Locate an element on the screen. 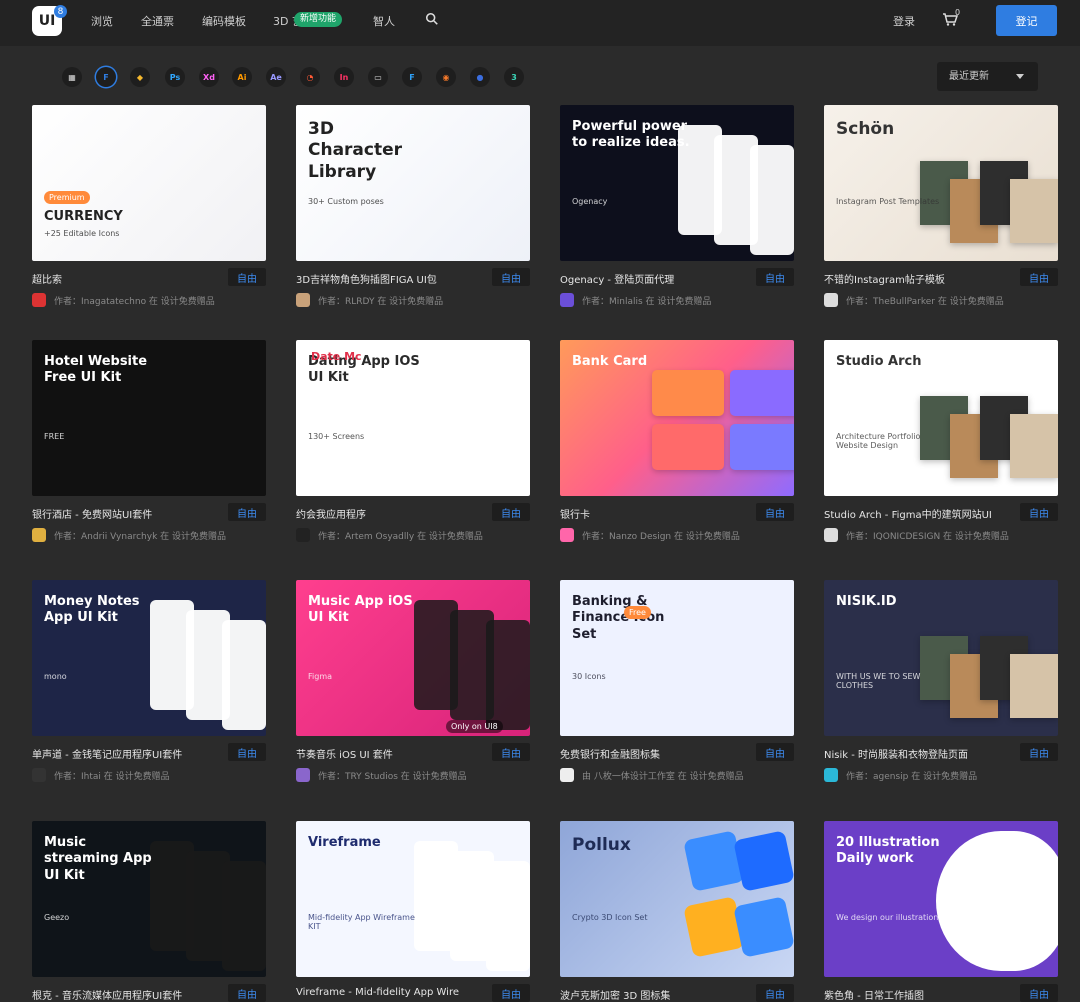 The width and height of the screenshot is (1080, 1002). xd-icon: Xd is located at coordinates (209, 77).